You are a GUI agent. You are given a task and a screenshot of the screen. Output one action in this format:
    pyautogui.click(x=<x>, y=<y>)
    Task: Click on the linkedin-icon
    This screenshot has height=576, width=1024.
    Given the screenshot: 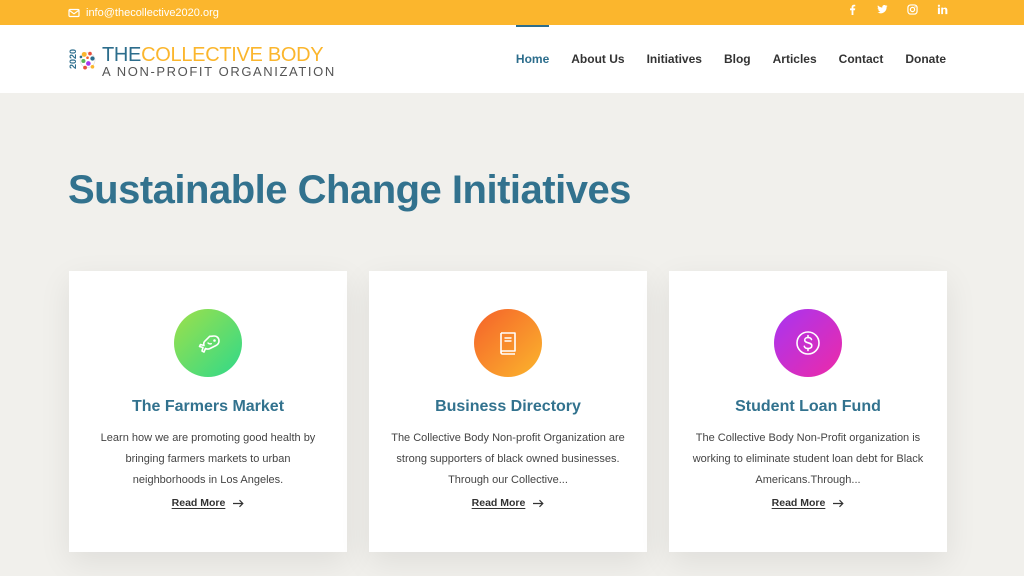 What is the action you would take?
    pyautogui.click(x=942, y=9)
    